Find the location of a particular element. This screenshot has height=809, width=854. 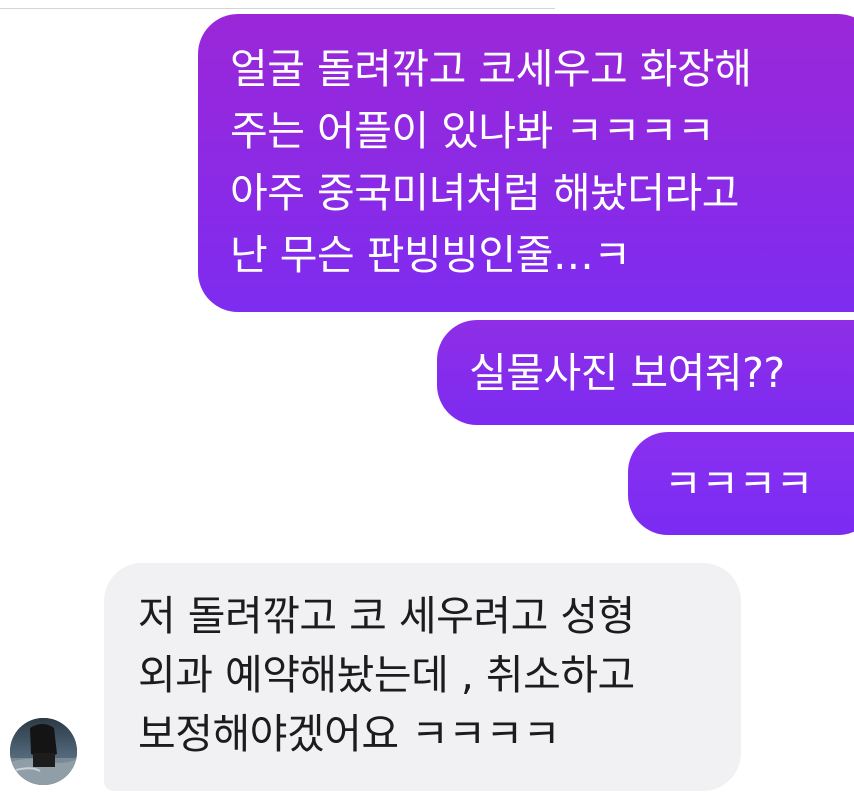

message-text: 저 돌려깎고 코 세우려고 성형 is located at coordinates (386, 616).